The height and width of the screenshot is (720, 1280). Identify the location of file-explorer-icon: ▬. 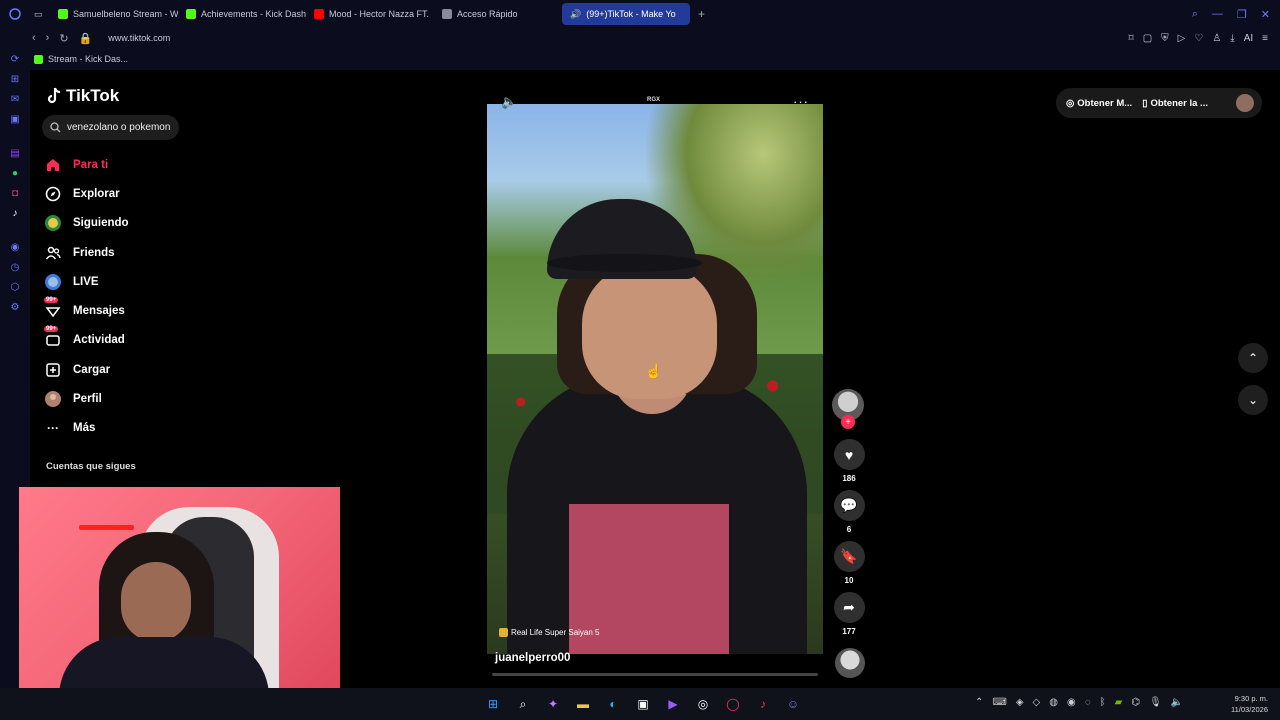
(583, 704).